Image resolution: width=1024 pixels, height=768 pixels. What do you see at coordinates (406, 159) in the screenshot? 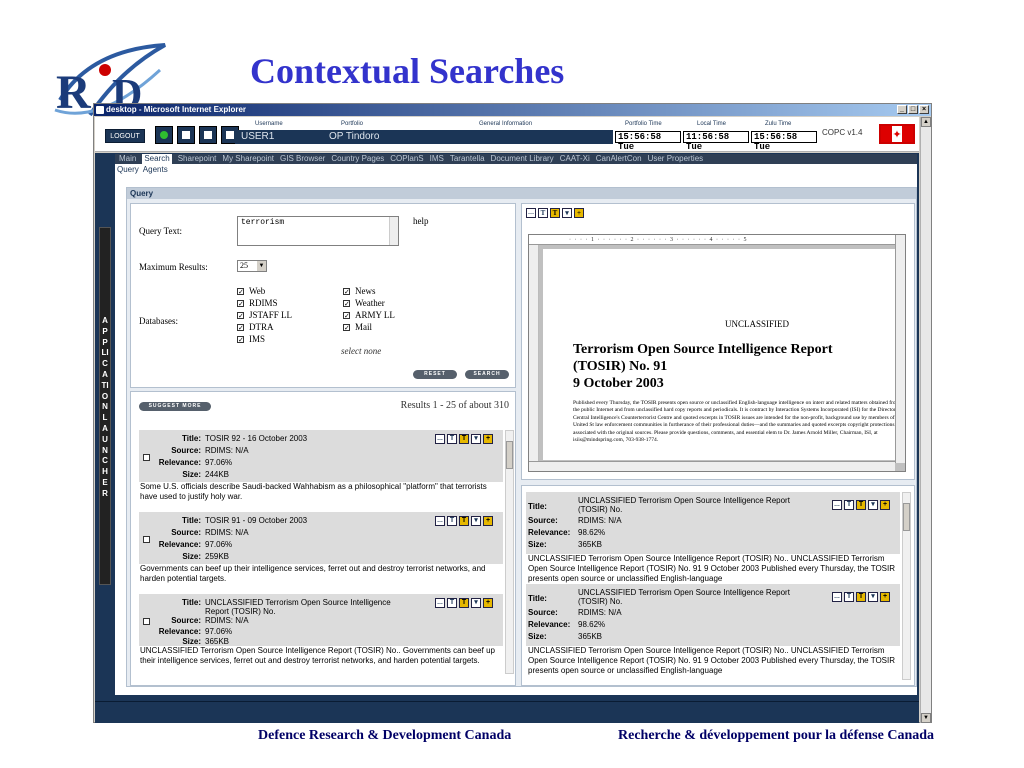
I see `tab-coplans: COPlanS` at bounding box center [406, 159].